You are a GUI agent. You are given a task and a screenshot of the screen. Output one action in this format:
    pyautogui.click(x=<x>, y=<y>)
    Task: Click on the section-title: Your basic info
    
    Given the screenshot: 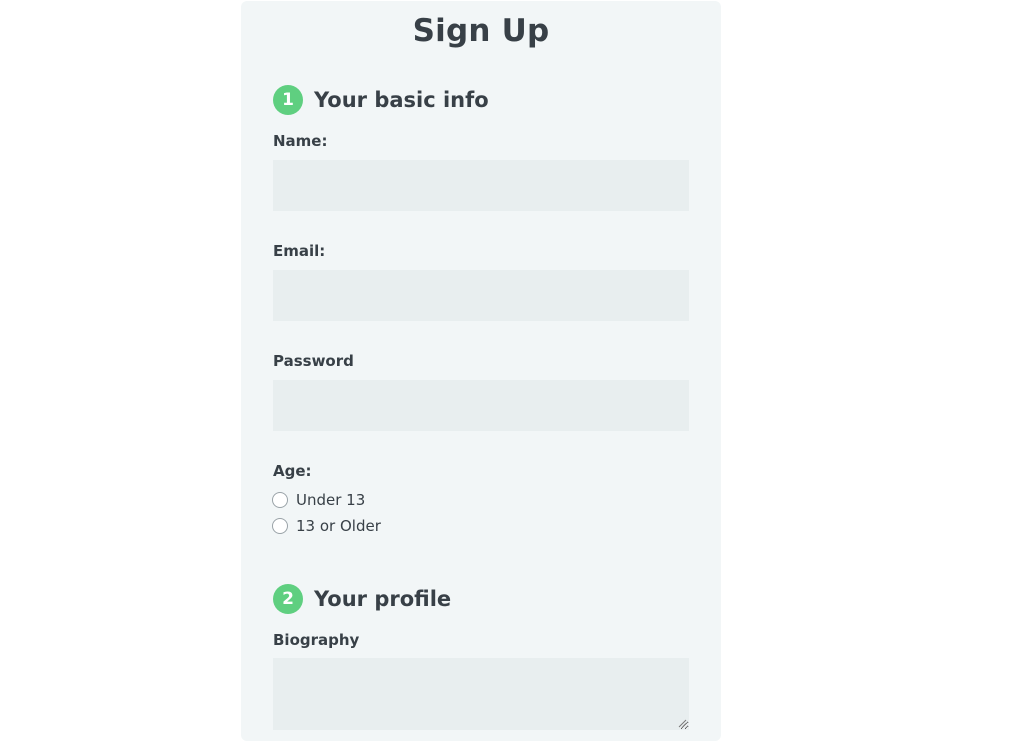 What is the action you would take?
    pyautogui.click(x=401, y=100)
    